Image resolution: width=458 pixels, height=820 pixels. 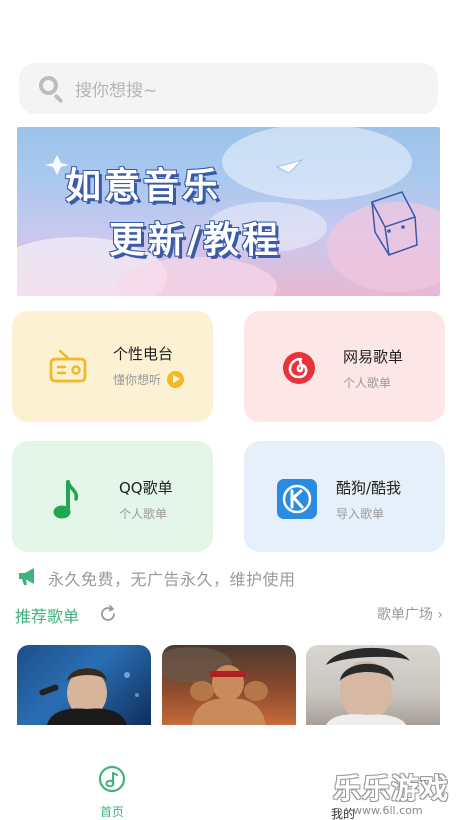 I want to click on notice-text: 永久免费，无广告永久，维护使用, so click(x=172, y=579).